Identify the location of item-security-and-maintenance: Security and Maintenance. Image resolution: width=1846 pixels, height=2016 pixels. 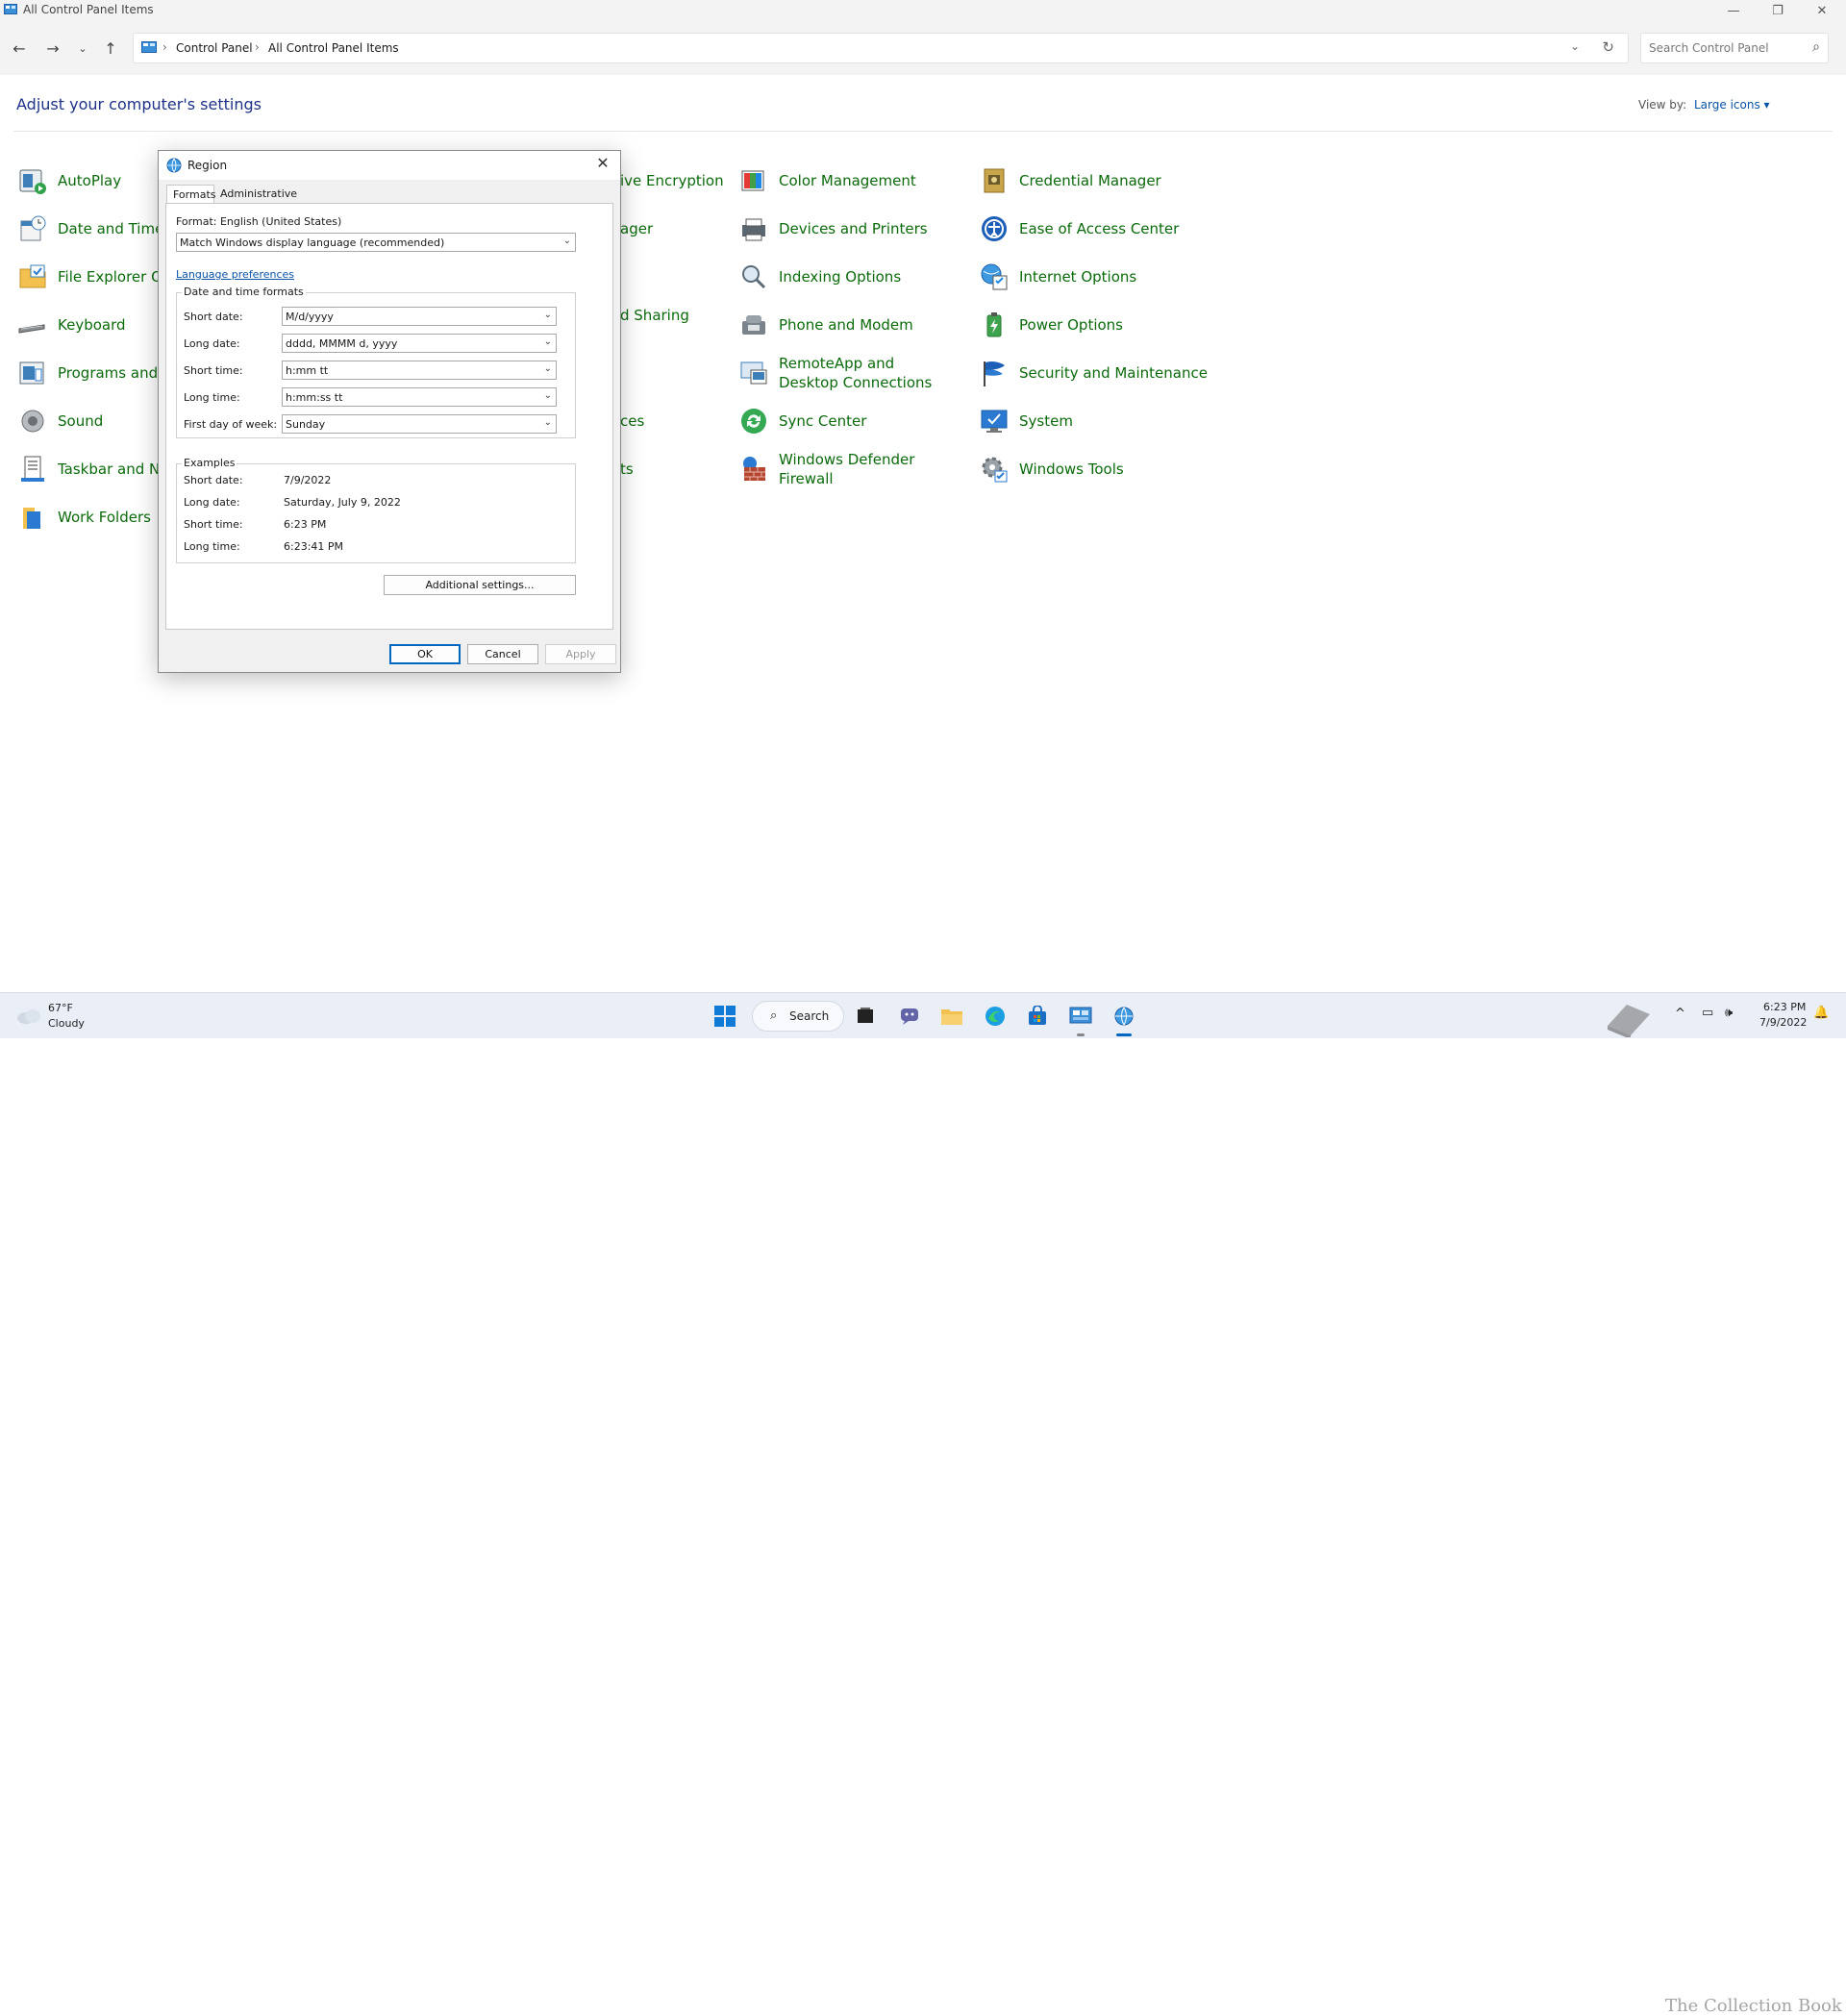
(1093, 373).